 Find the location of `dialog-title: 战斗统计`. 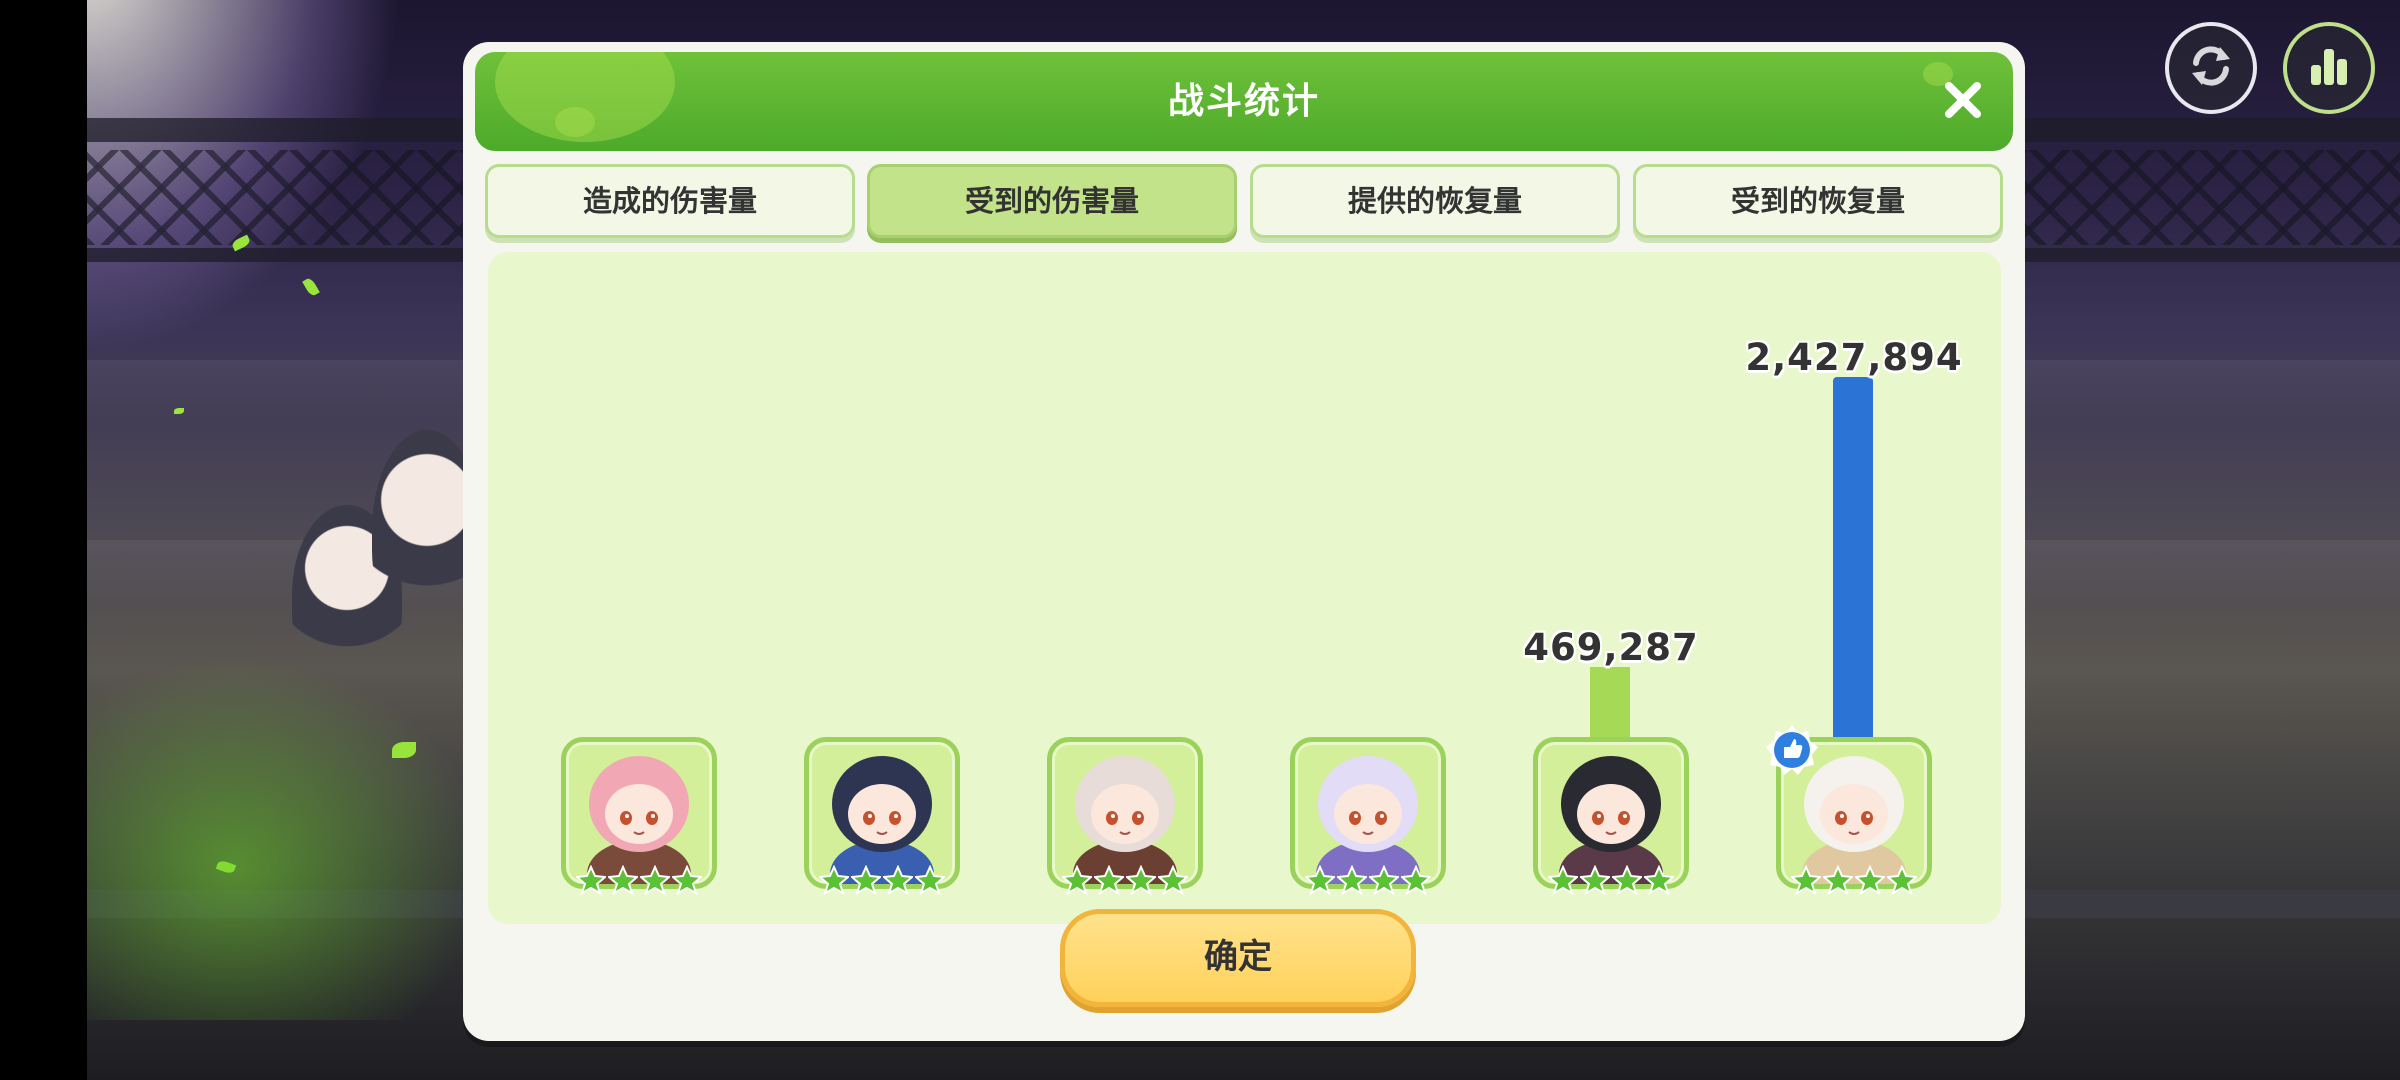

dialog-title: 战斗统计 is located at coordinates (1243, 101).